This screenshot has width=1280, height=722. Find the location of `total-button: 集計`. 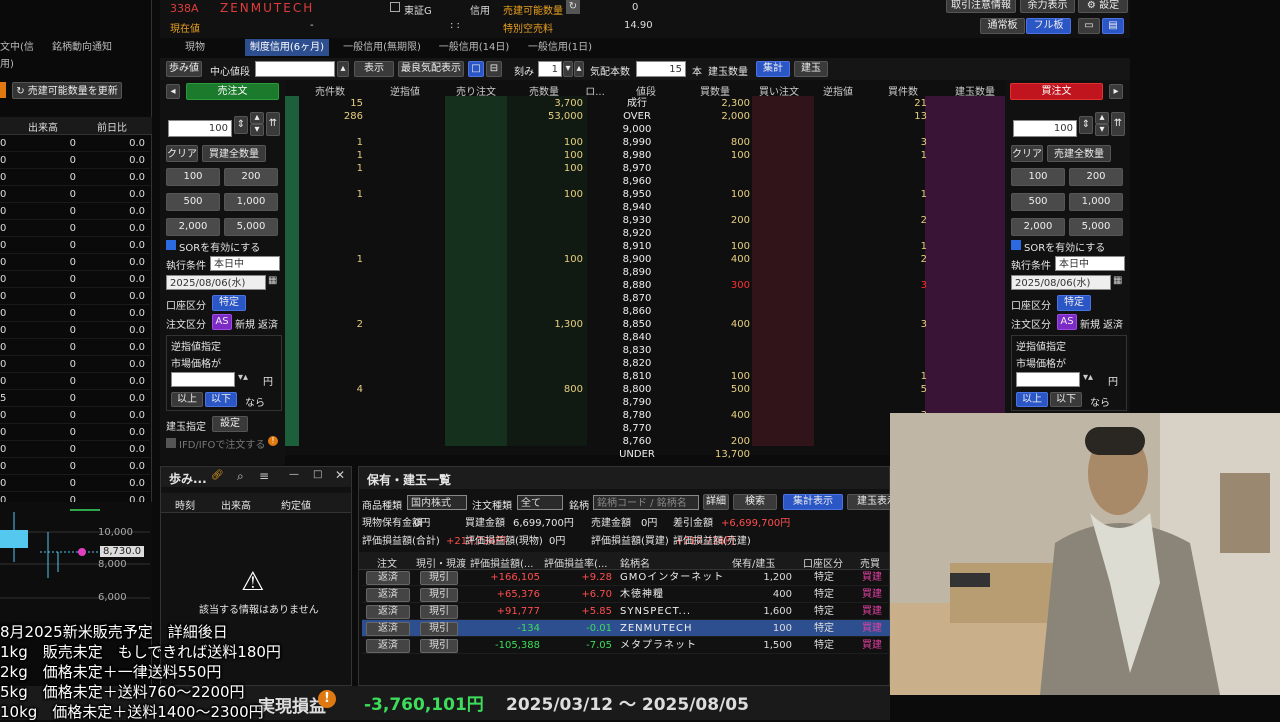

total-button: 集計 is located at coordinates (773, 69).